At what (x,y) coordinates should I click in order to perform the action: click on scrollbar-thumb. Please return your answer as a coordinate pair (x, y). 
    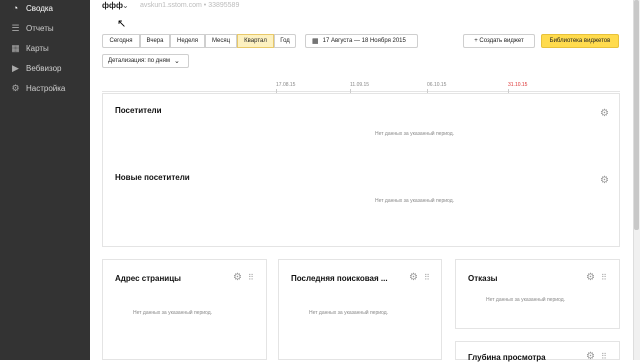
    Looking at the image, I should click on (636, 115).